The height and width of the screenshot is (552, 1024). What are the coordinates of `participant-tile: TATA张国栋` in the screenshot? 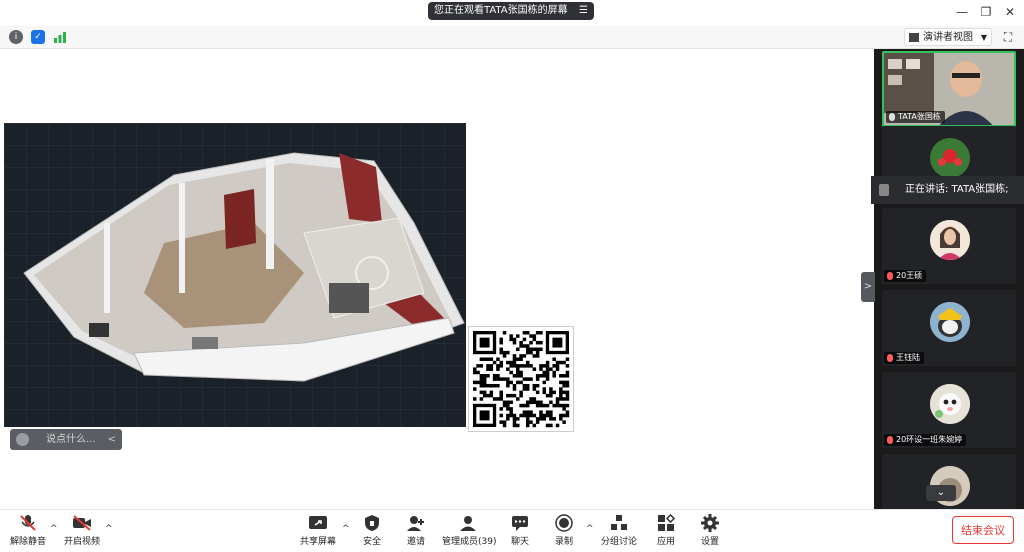 It's located at (949, 89).